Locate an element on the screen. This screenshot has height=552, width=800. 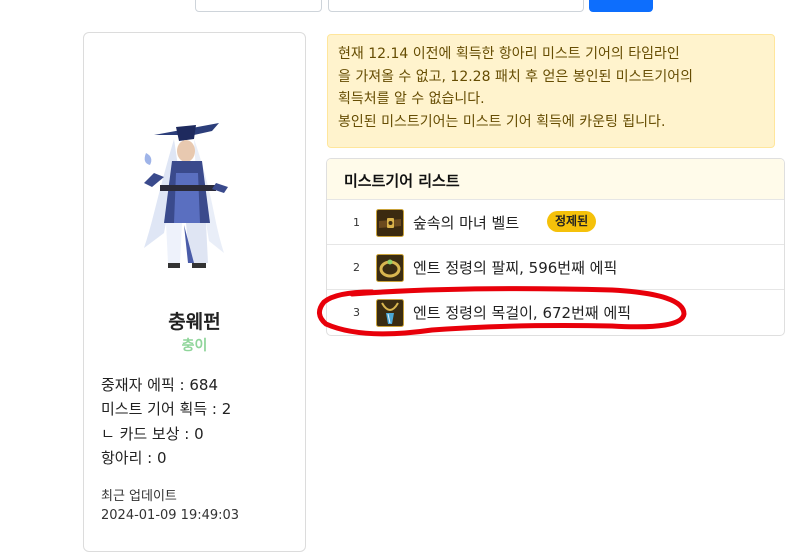
stat-card-reward: ㄴ 카드 보상 : 0 is located at coordinates (152, 433).